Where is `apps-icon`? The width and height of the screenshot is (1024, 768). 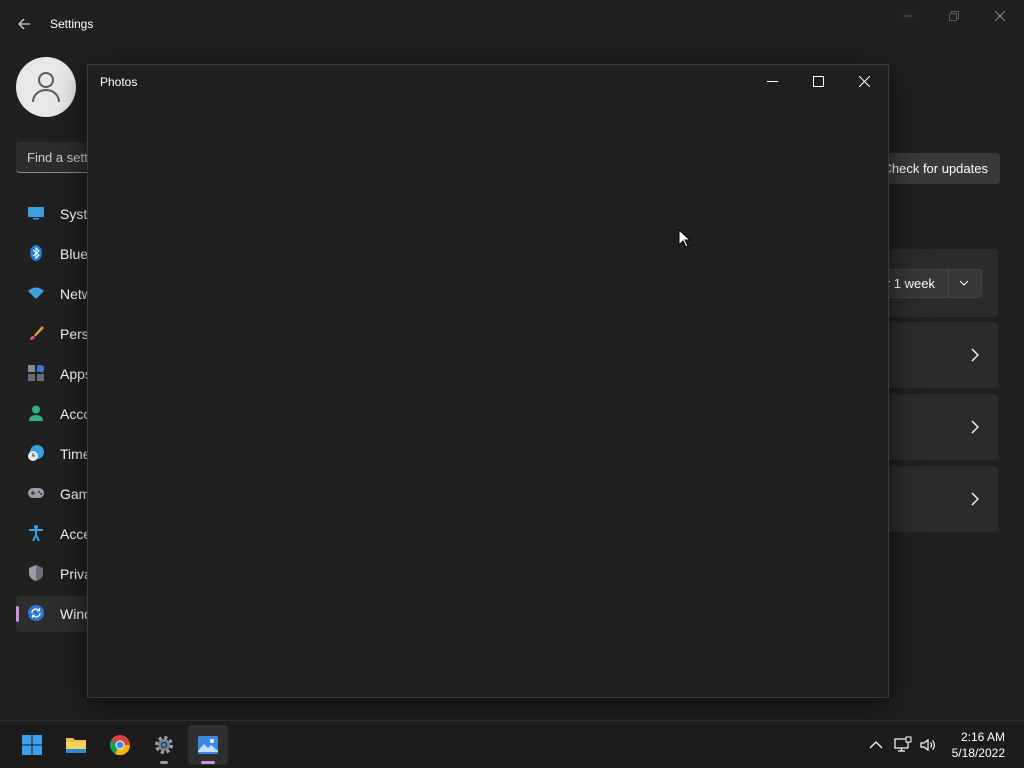 apps-icon is located at coordinates (36, 373).